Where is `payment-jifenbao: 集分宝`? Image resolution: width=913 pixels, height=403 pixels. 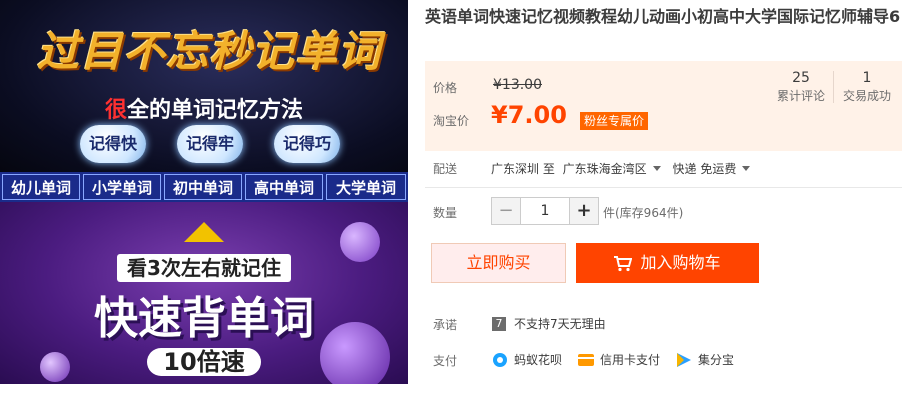 payment-jifenbao: 集分宝 is located at coordinates (705, 359).